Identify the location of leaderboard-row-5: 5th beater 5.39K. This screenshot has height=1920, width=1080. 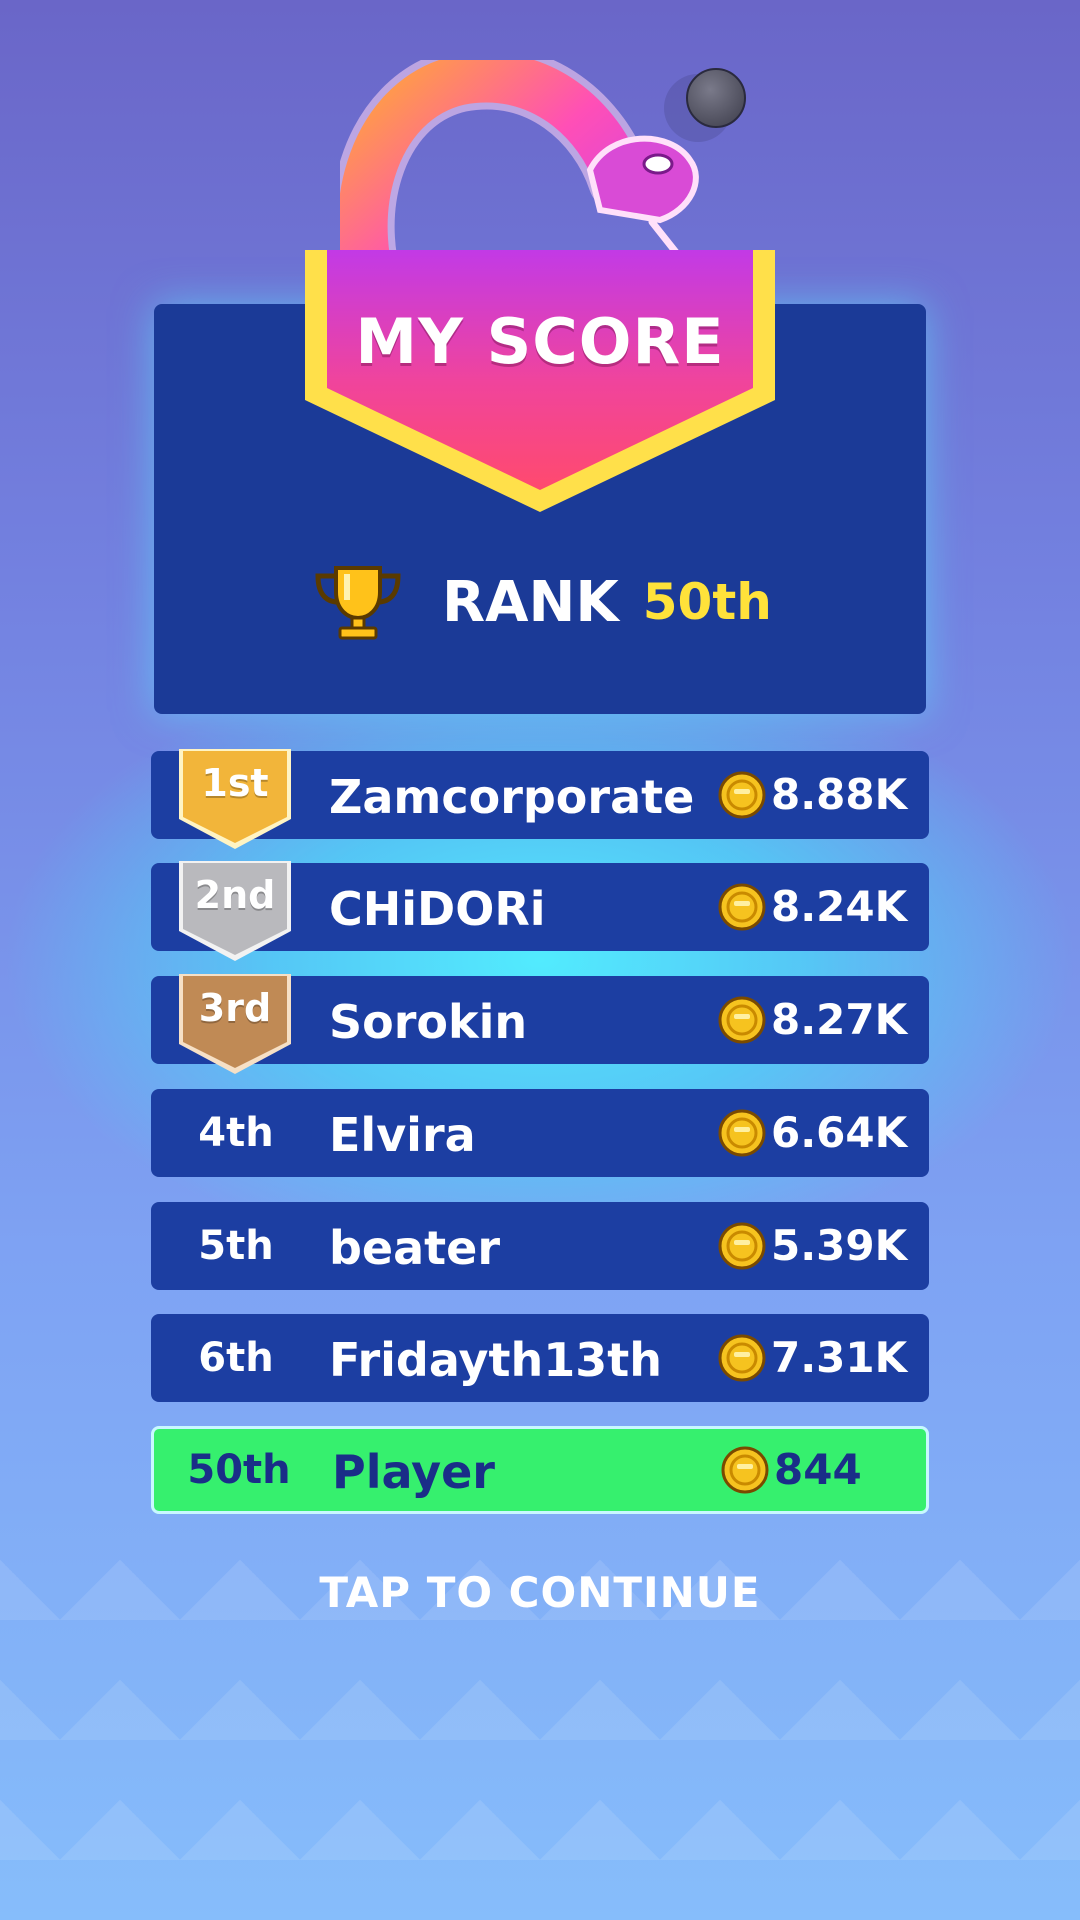
(540, 1246).